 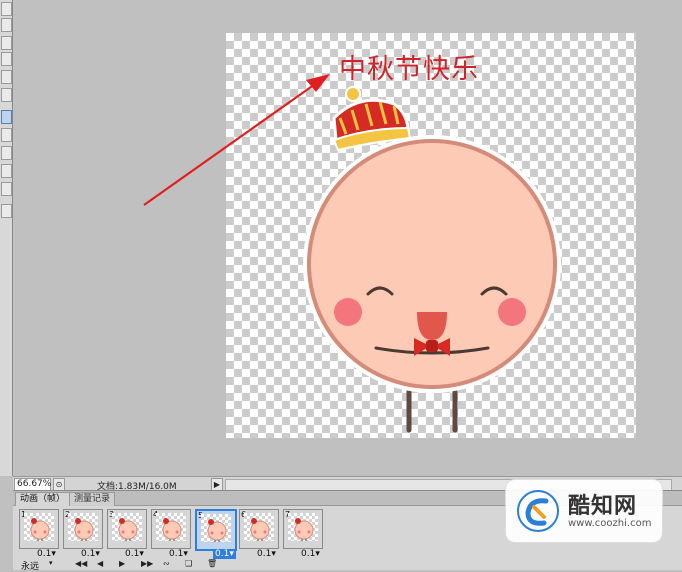 I want to click on delete-frame-icon: 🗑, so click(x=212, y=563).